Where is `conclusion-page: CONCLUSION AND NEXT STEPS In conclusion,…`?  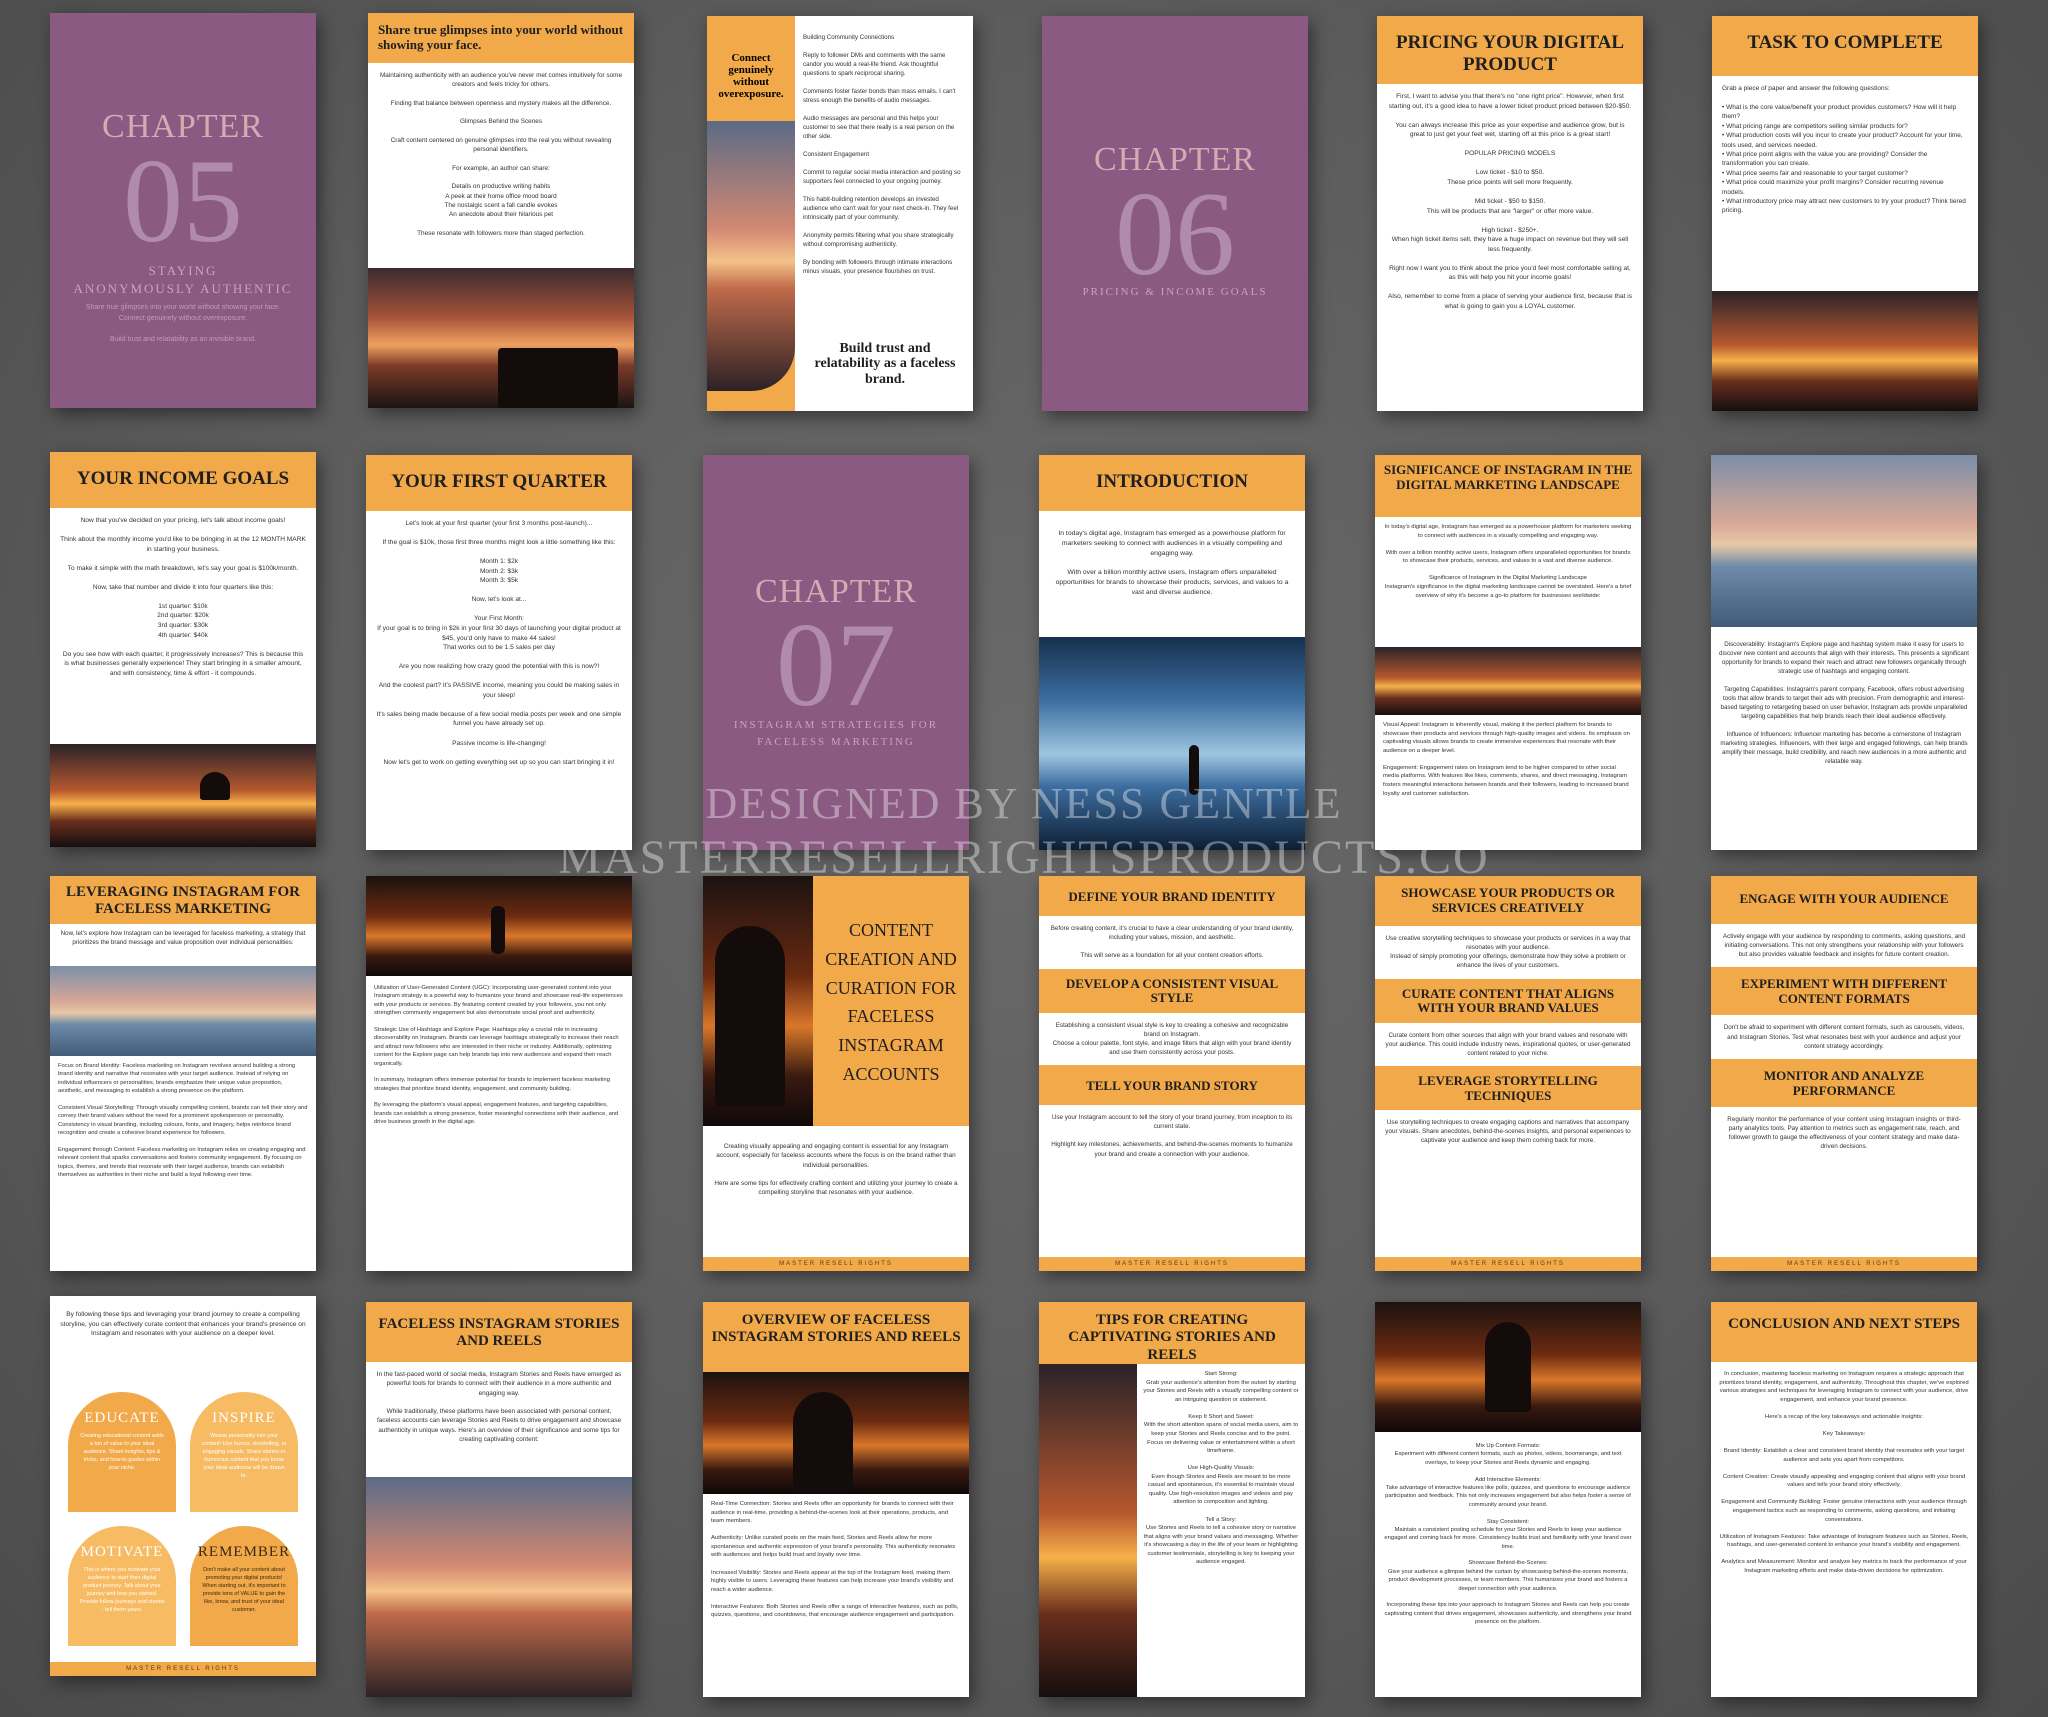 conclusion-page: CONCLUSION AND NEXT STEPS In conclusion,… is located at coordinates (1844, 1499).